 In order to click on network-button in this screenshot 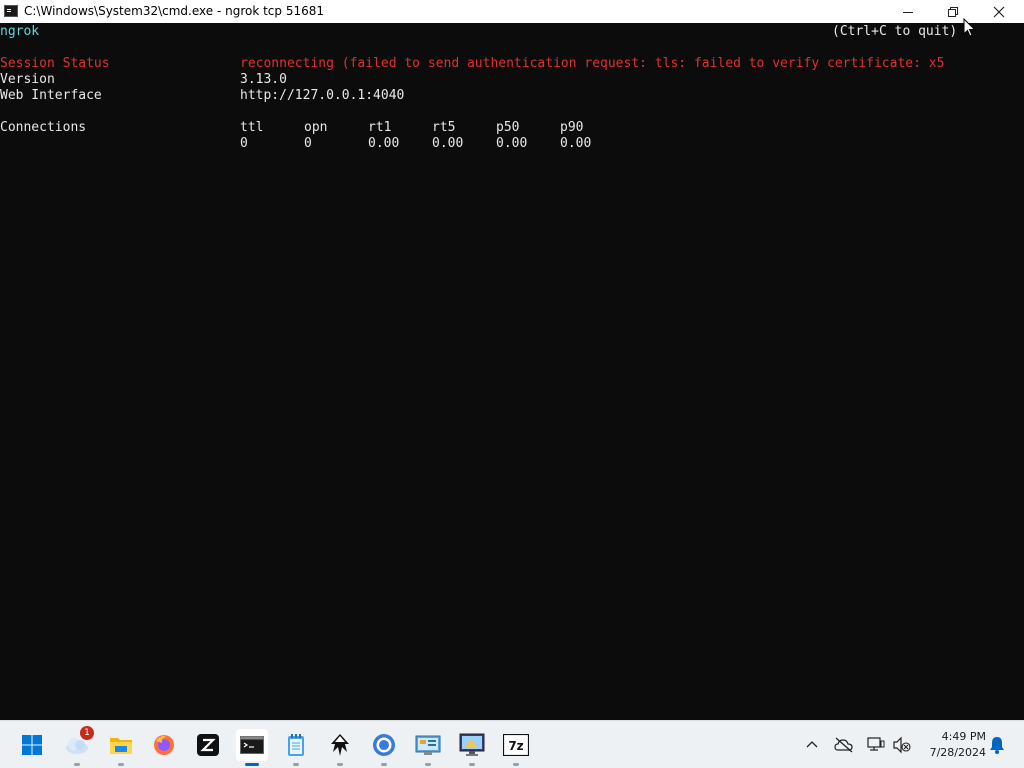, I will do `click(876, 745)`.